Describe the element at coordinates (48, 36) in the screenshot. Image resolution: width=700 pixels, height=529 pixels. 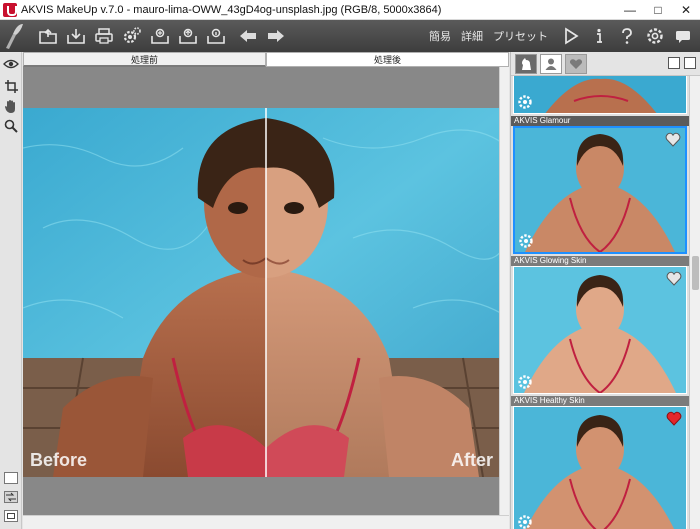
I see `open-icon` at that location.